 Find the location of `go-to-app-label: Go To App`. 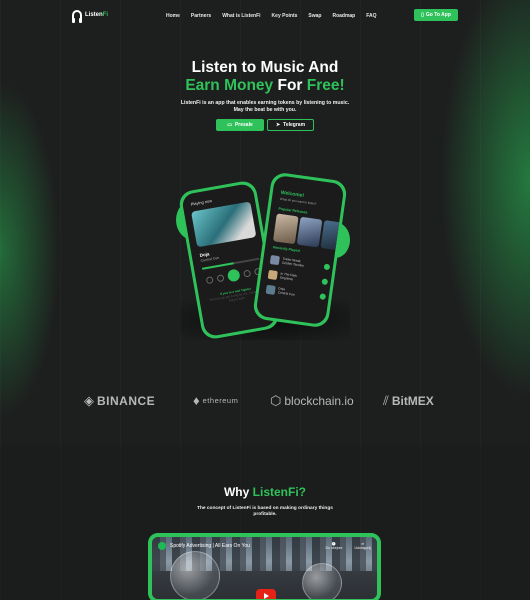

go-to-app-label: Go To App is located at coordinates (438, 15).